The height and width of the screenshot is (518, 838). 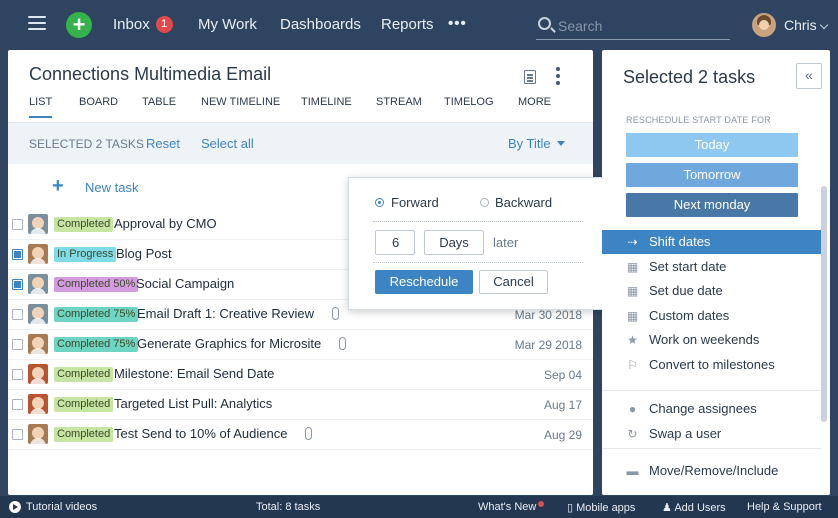 What do you see at coordinates (200, 433) in the screenshot?
I see `task-name: Test Send to 10% of Audience` at bounding box center [200, 433].